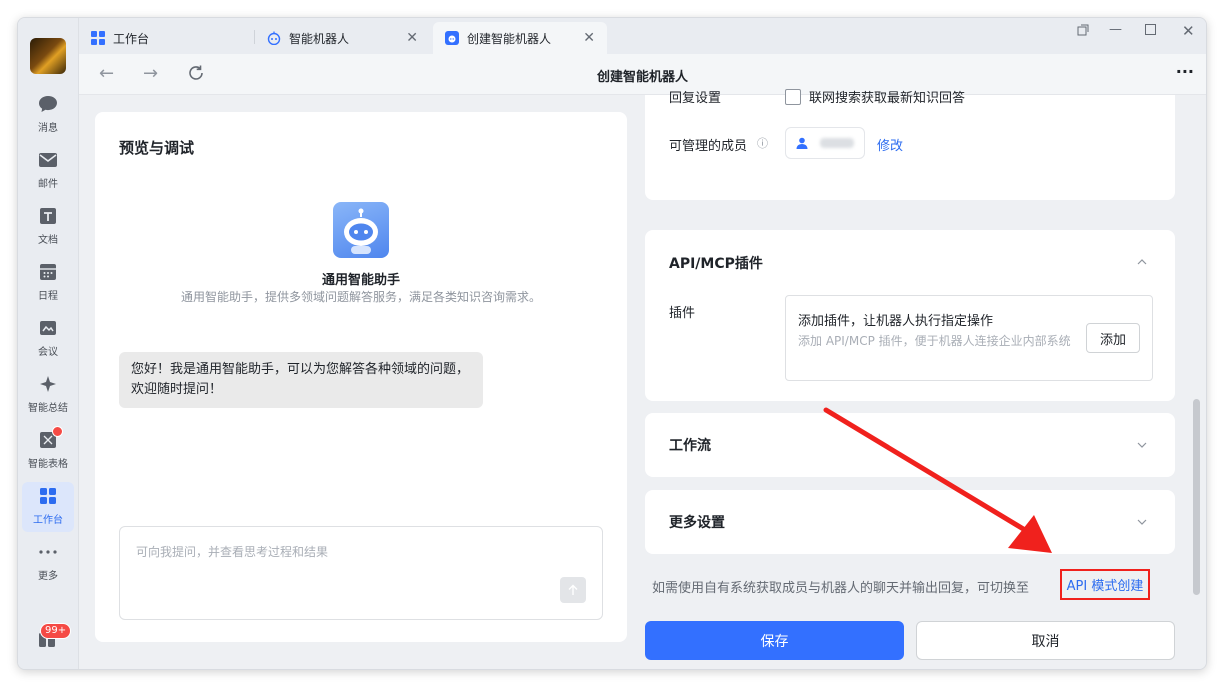 The image size is (1222, 686). Describe the element at coordinates (319, 38) in the screenshot. I see `tab-label: 智能机器人` at that location.